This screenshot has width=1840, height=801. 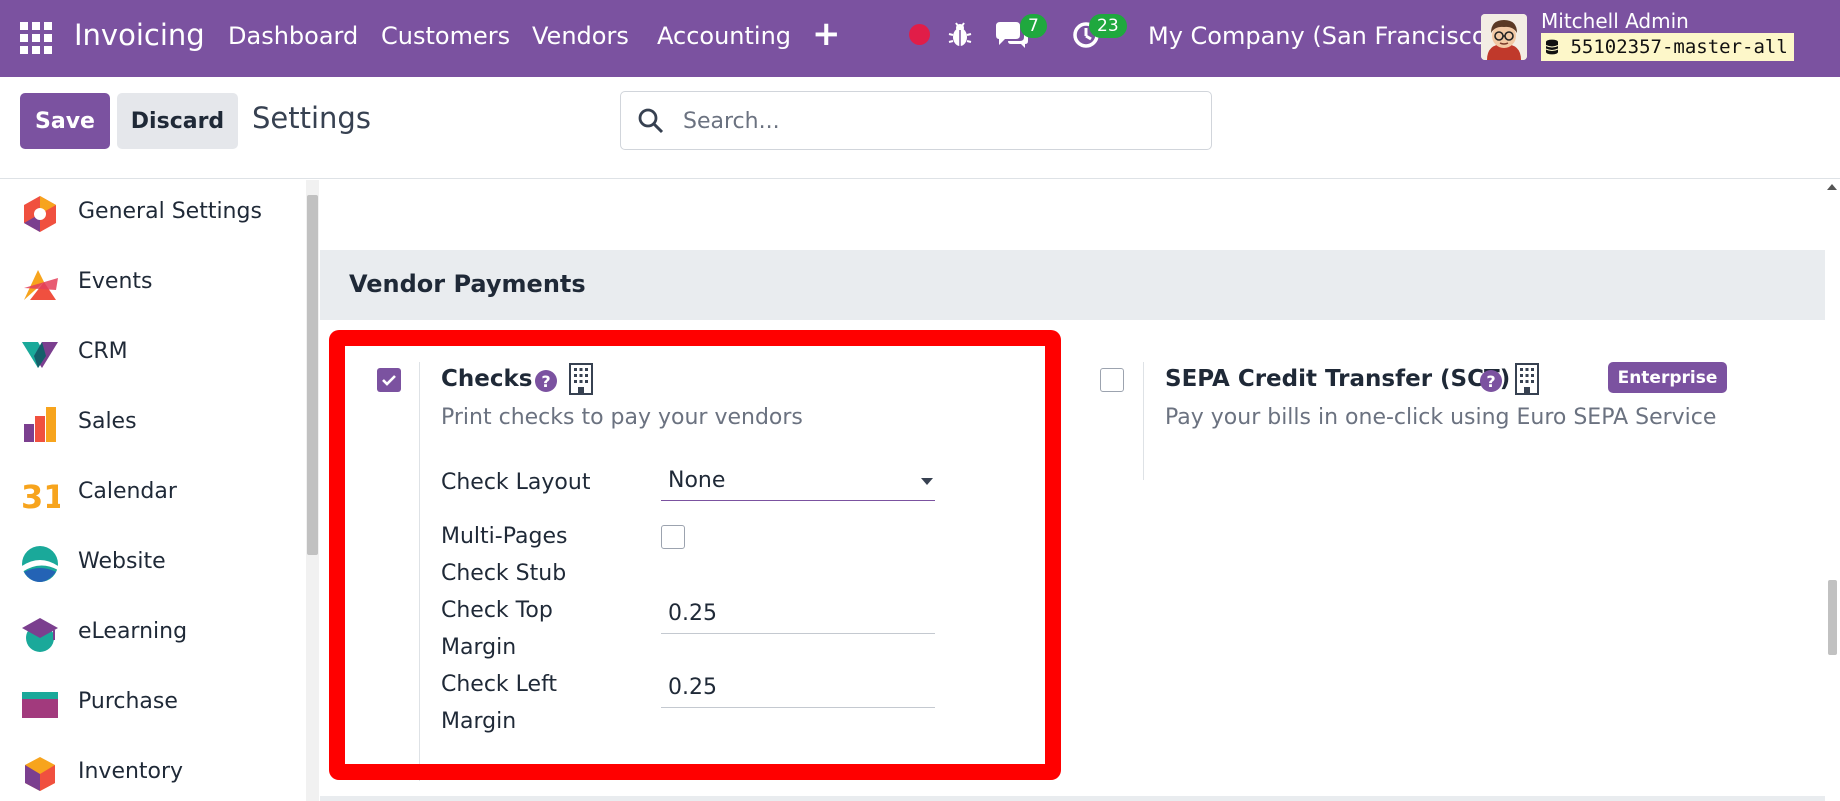 What do you see at coordinates (40, 774) in the screenshot?
I see `inventory-icon` at bounding box center [40, 774].